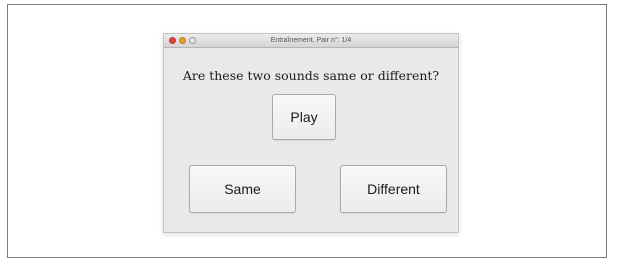 This screenshot has height=263, width=617. What do you see at coordinates (393, 189) in the screenshot?
I see `different-button: Different` at bounding box center [393, 189].